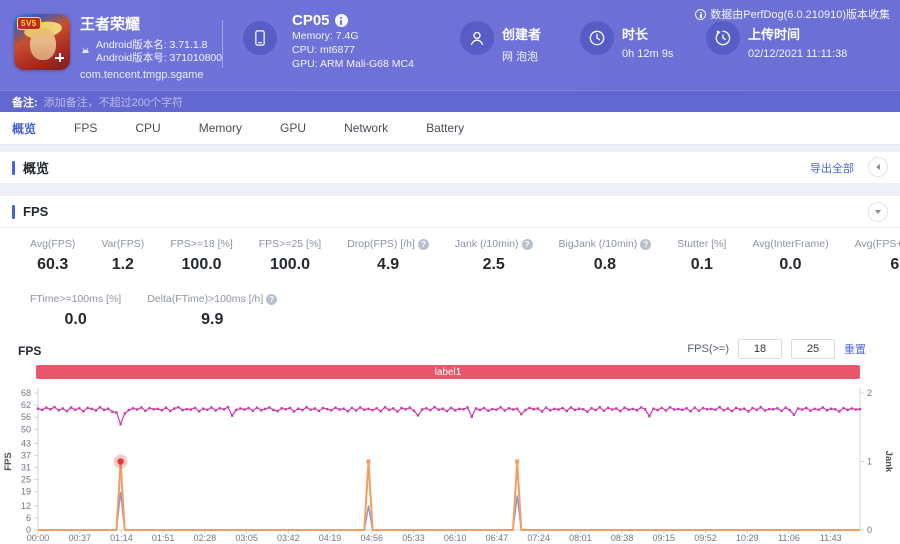 Image resolution: width=900 pixels, height=544 pixels. What do you see at coordinates (647, 42) in the screenshot?
I see `duration-block: 时长 0h 12m 9s` at bounding box center [647, 42].